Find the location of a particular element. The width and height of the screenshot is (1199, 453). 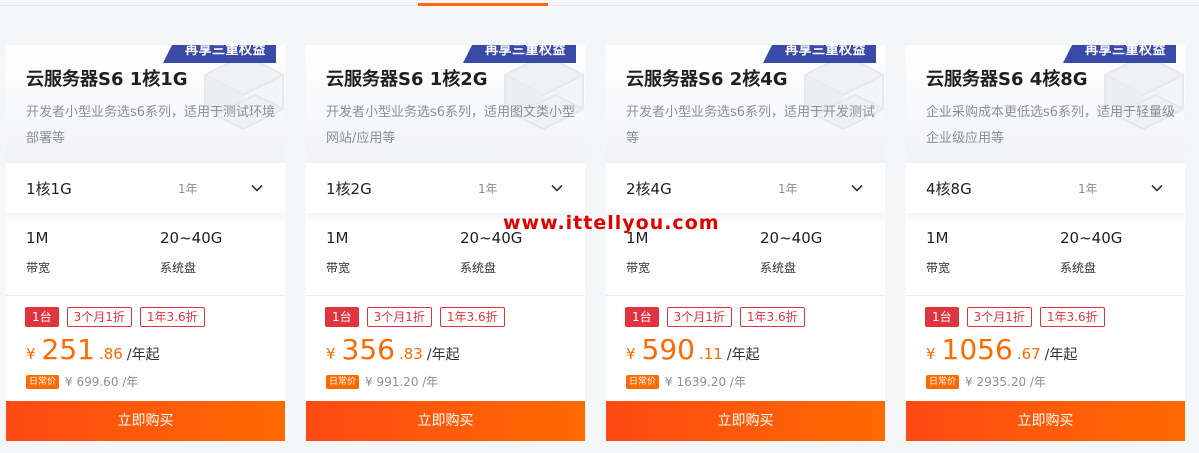

price: ¥590.11/年起 is located at coordinates (693, 349).